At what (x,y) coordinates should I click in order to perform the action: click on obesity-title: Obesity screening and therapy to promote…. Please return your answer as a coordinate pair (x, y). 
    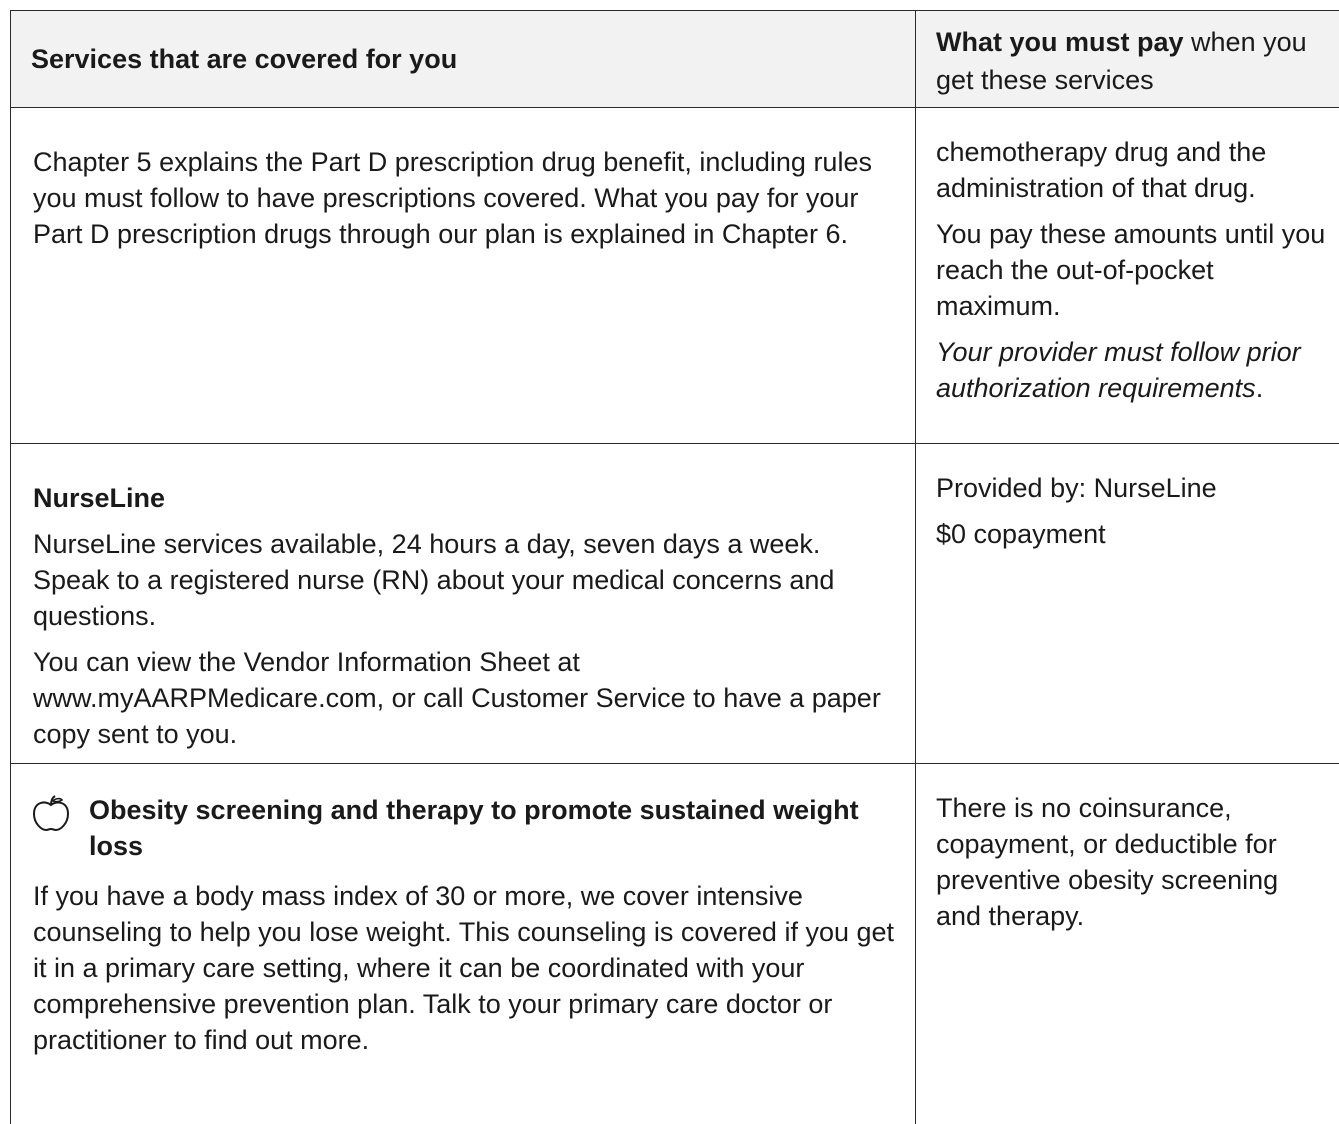
    Looking at the image, I should click on (474, 828).